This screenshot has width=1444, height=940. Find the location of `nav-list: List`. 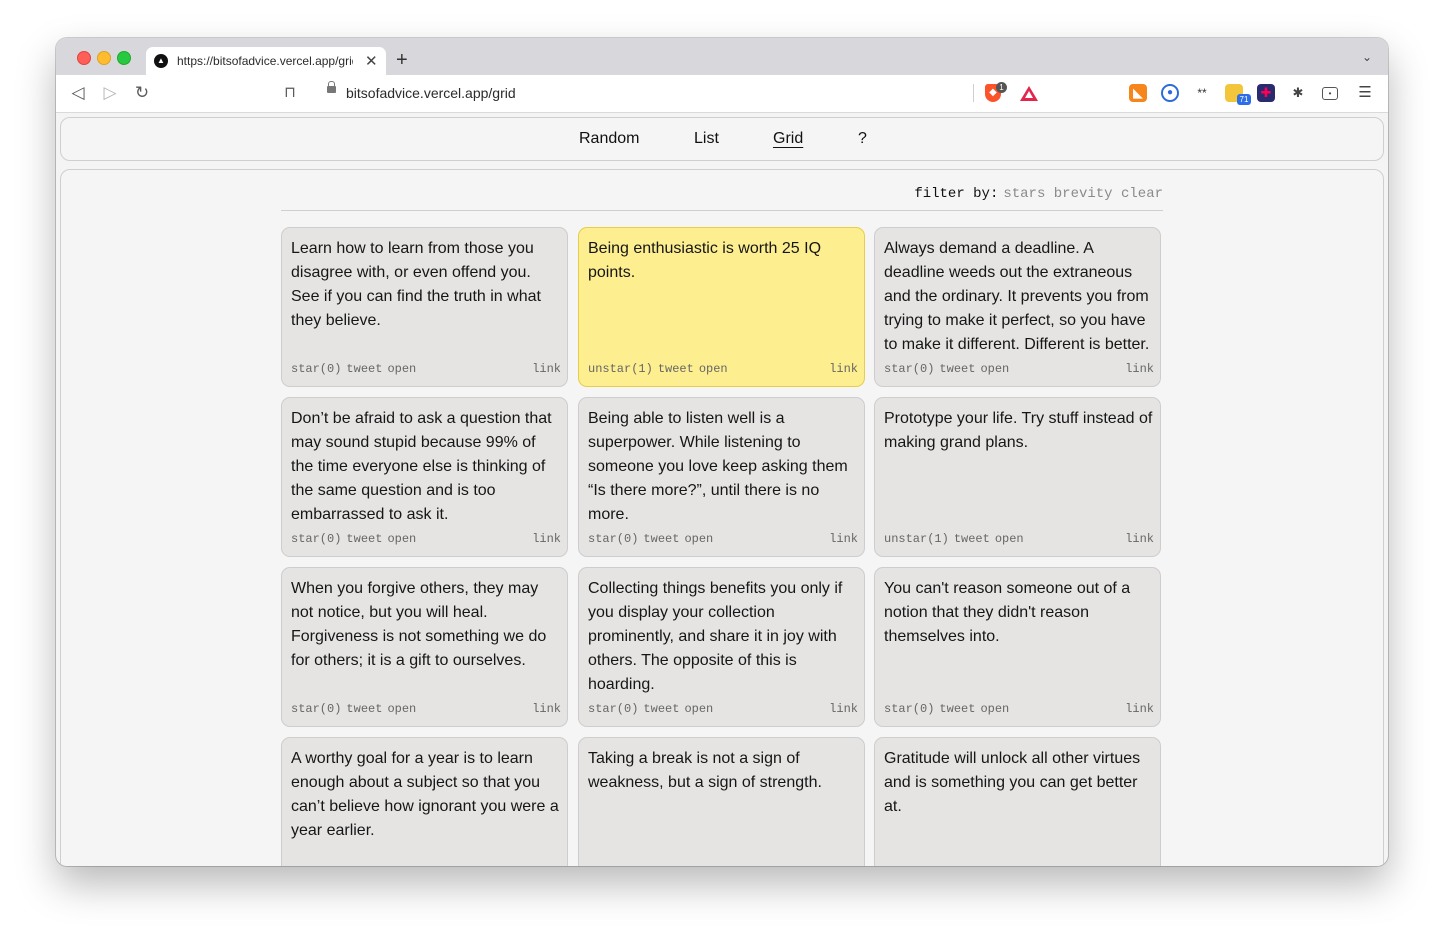

nav-list: List is located at coordinates (706, 139).